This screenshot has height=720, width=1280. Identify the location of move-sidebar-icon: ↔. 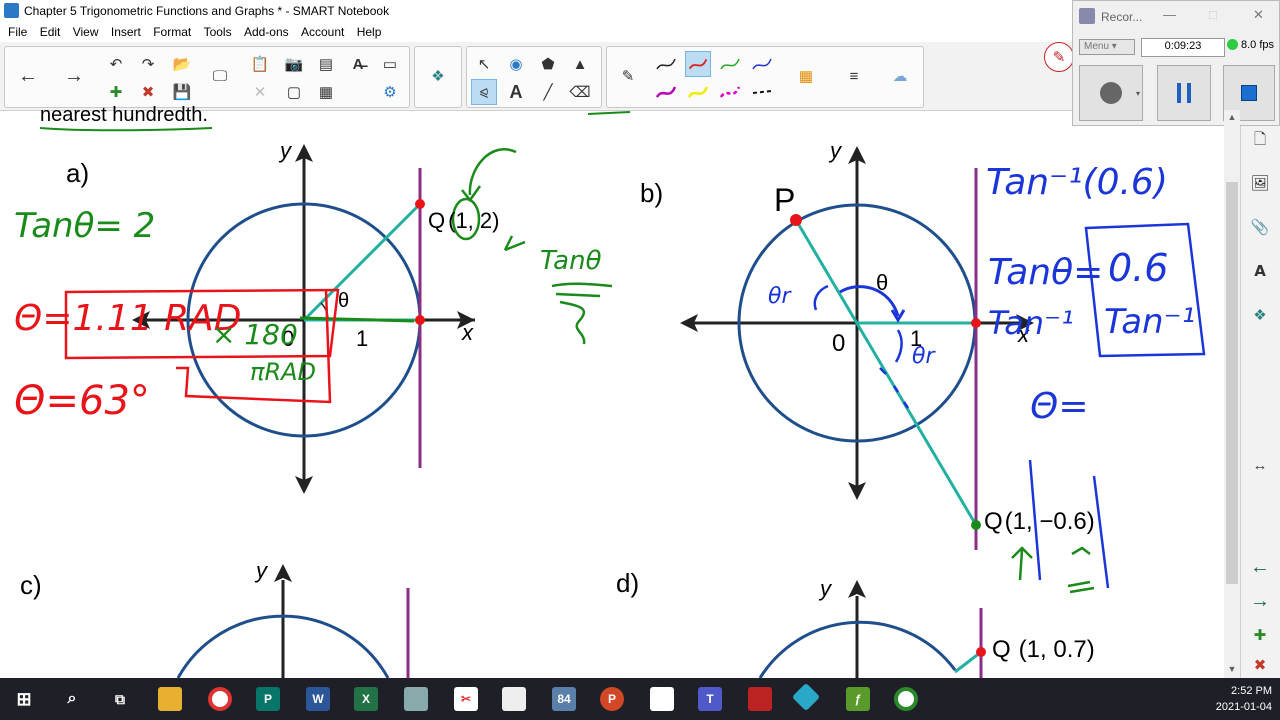
(1260, 465).